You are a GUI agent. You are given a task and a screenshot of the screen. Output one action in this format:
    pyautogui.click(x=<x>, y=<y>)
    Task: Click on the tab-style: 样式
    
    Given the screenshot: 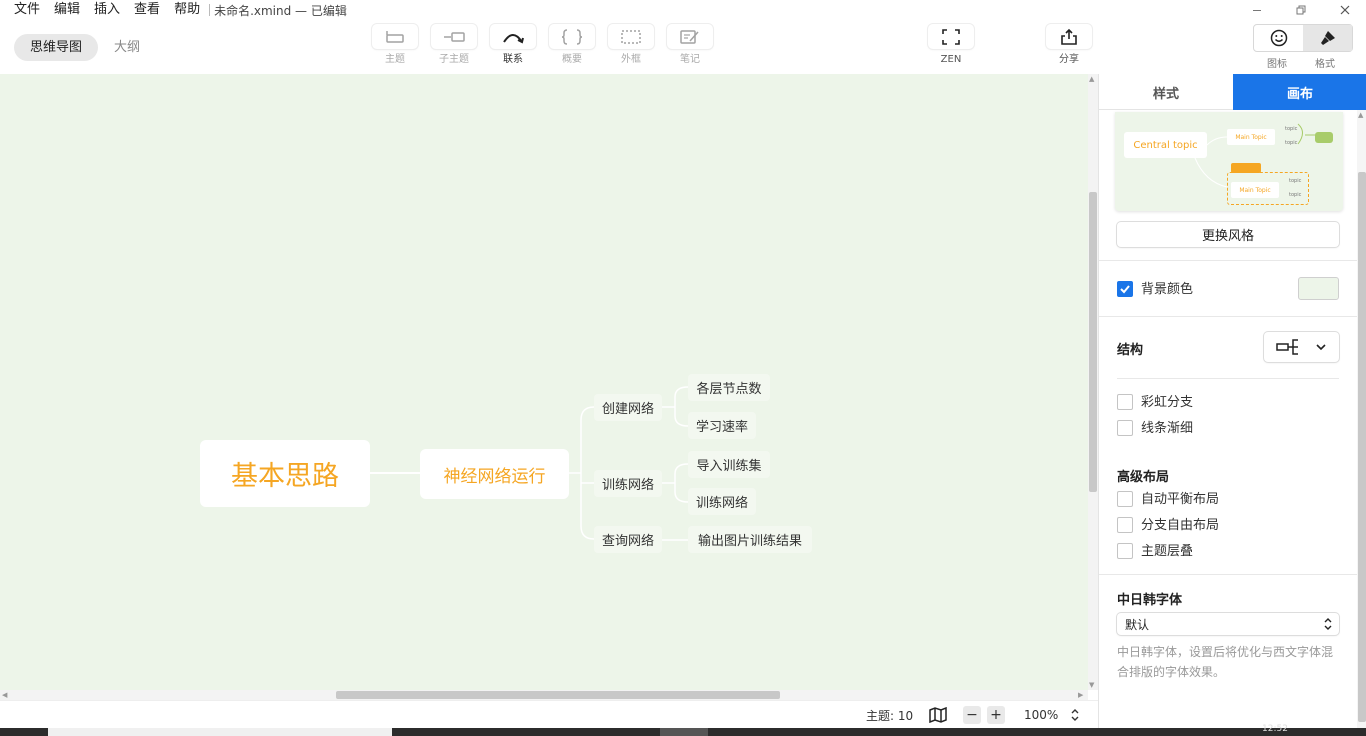 What is the action you would take?
    pyautogui.click(x=1166, y=92)
    